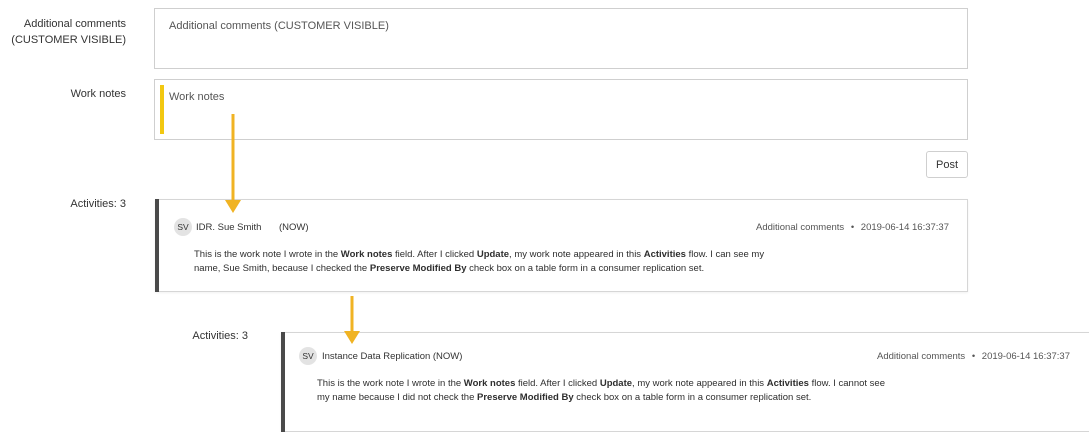 Image resolution: width=1089 pixels, height=432 pixels. I want to click on work-notes-field: Work notes, so click(561, 109).